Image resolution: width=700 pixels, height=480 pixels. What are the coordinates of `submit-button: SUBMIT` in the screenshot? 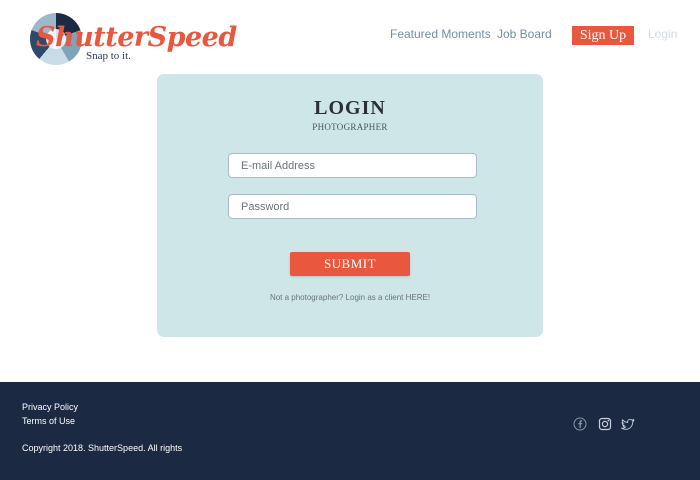 It's located at (350, 264).